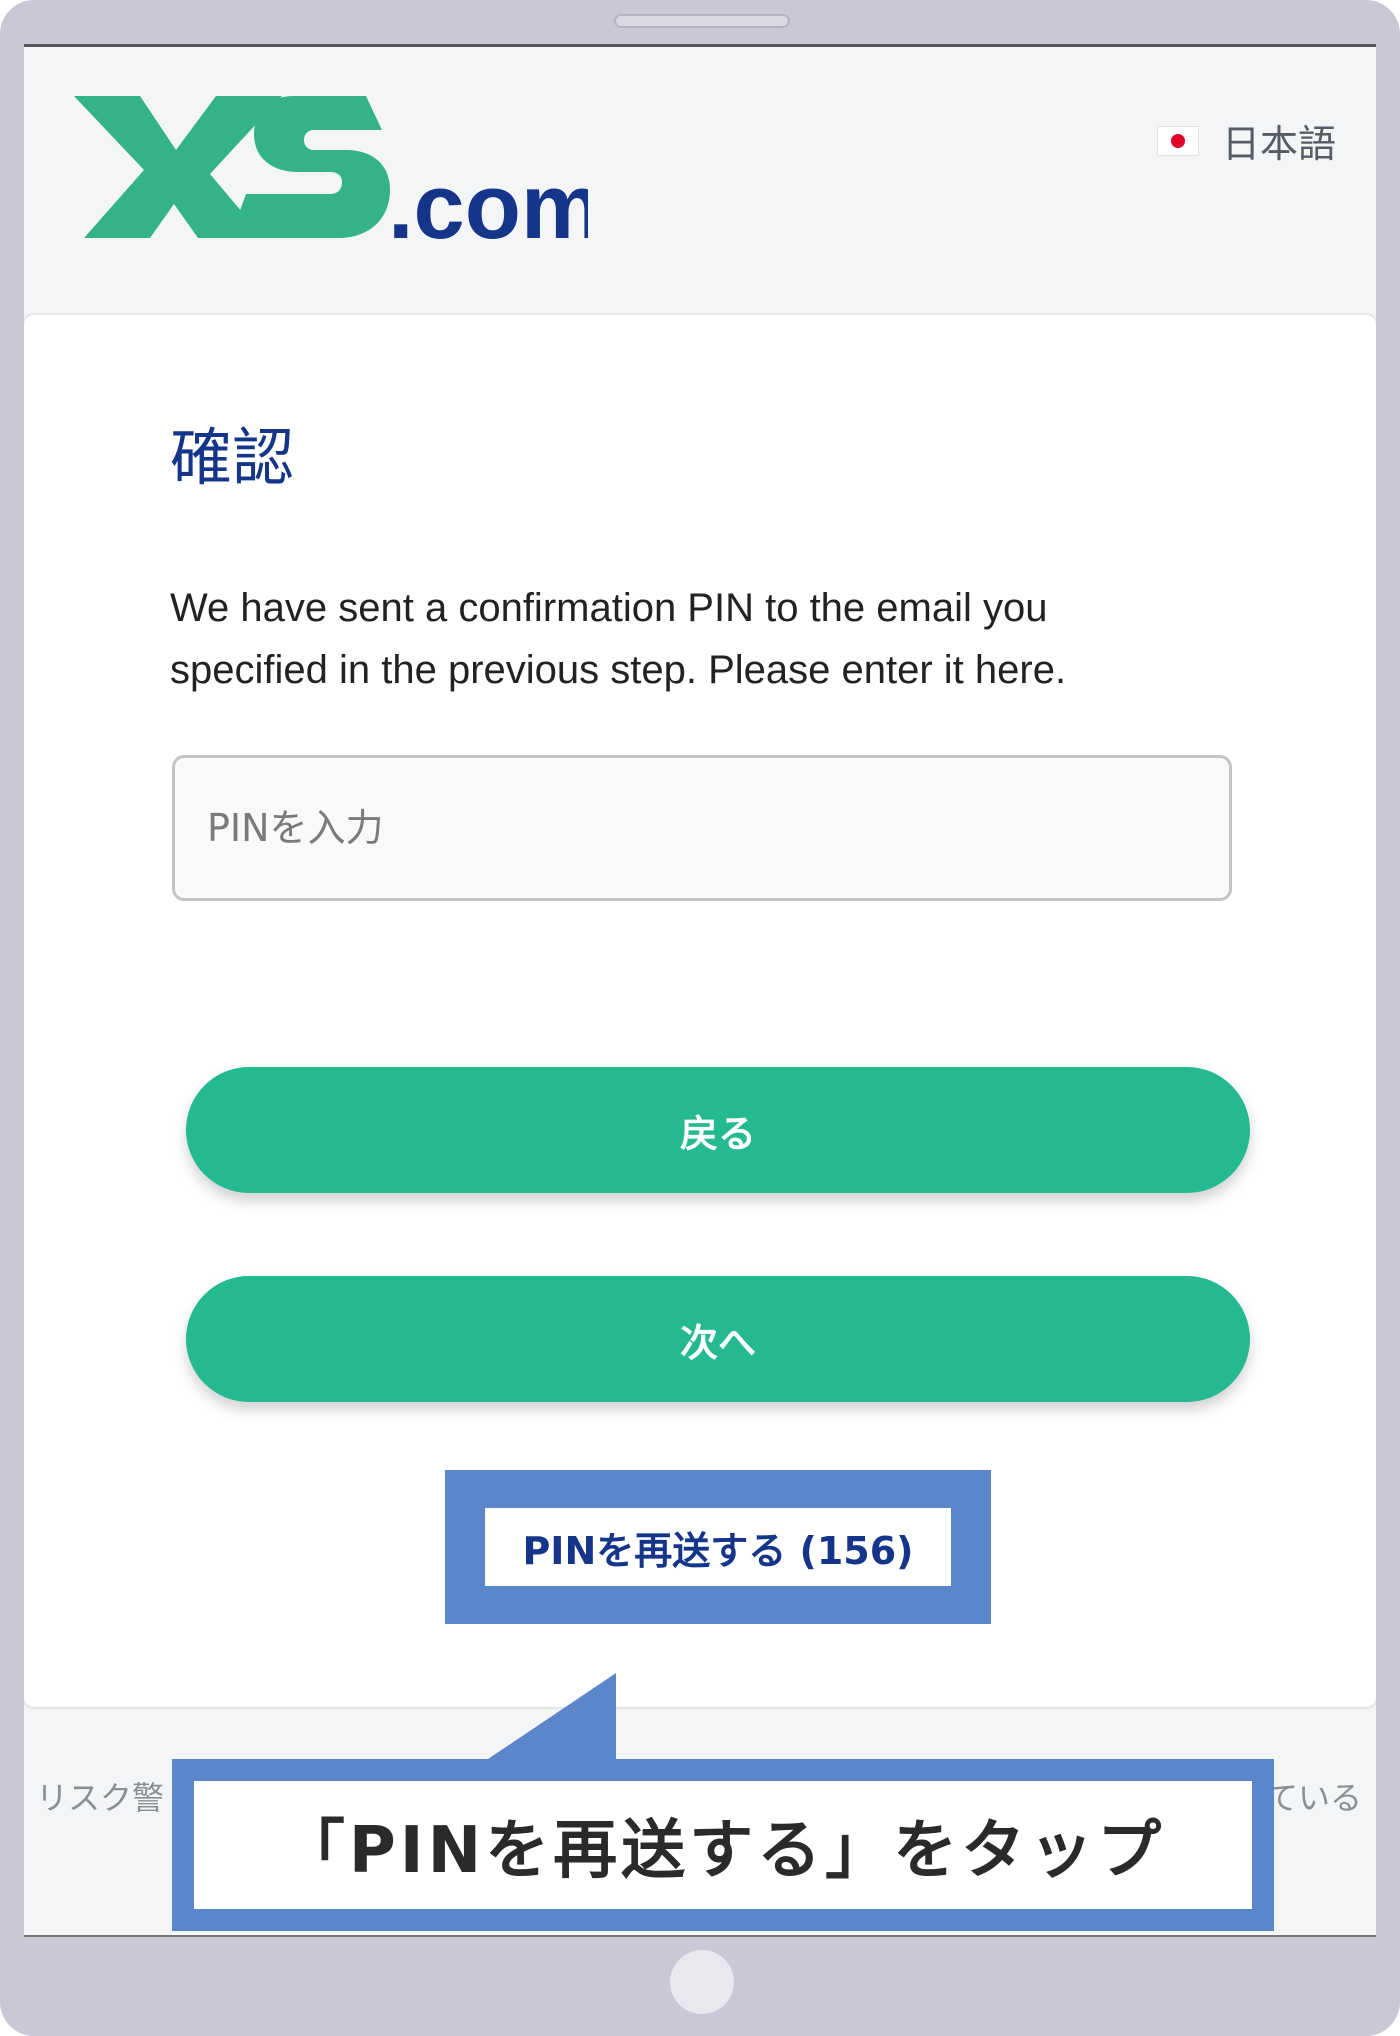 Image resolution: width=1400 pixels, height=2036 pixels. I want to click on callout-text: 「PINを再送する」をタップ, so click(723, 1845).